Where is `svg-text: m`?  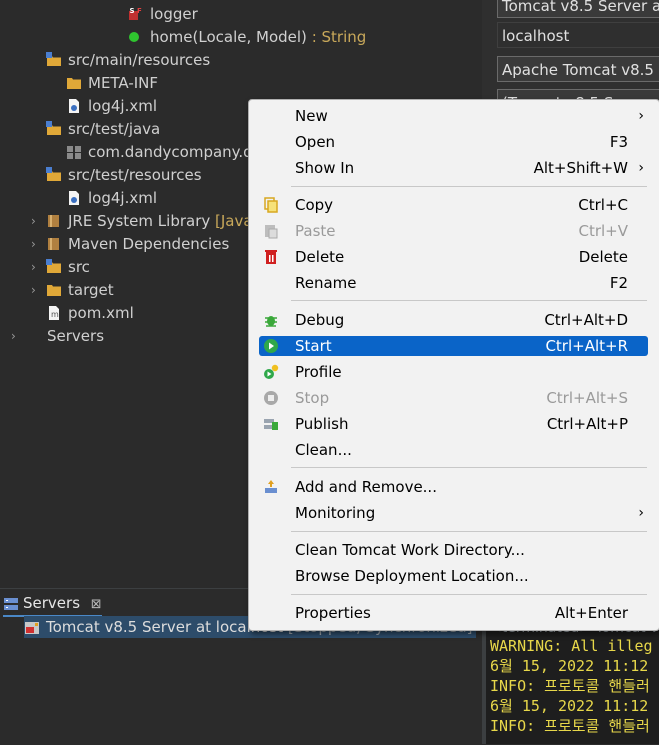 svg-text: m is located at coordinates (55, 314).